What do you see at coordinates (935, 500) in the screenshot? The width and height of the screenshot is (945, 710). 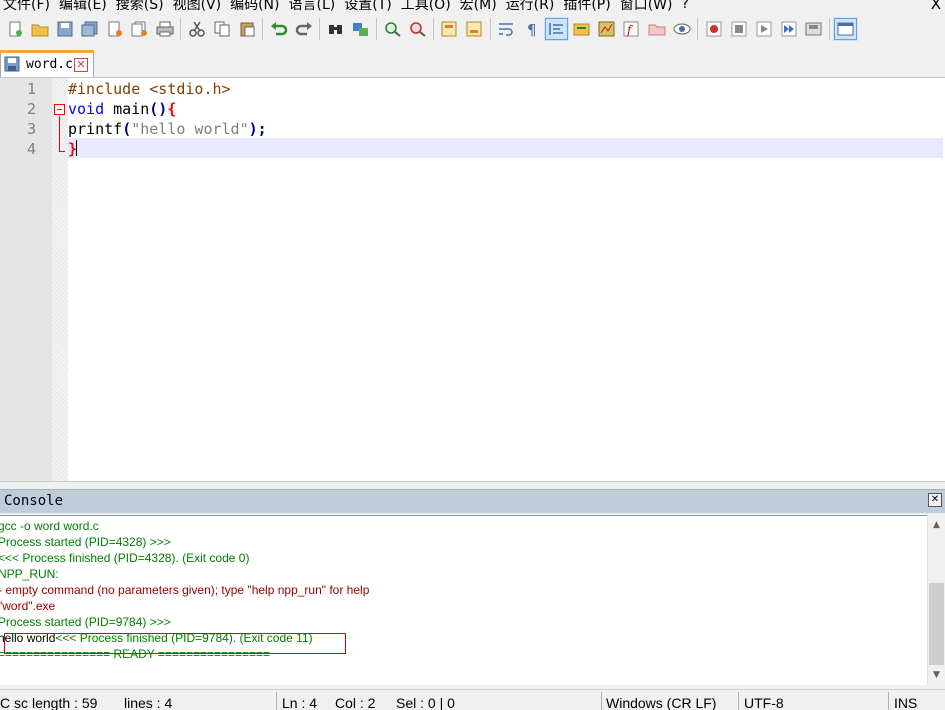 I see `console-close-icon: ✕` at bounding box center [935, 500].